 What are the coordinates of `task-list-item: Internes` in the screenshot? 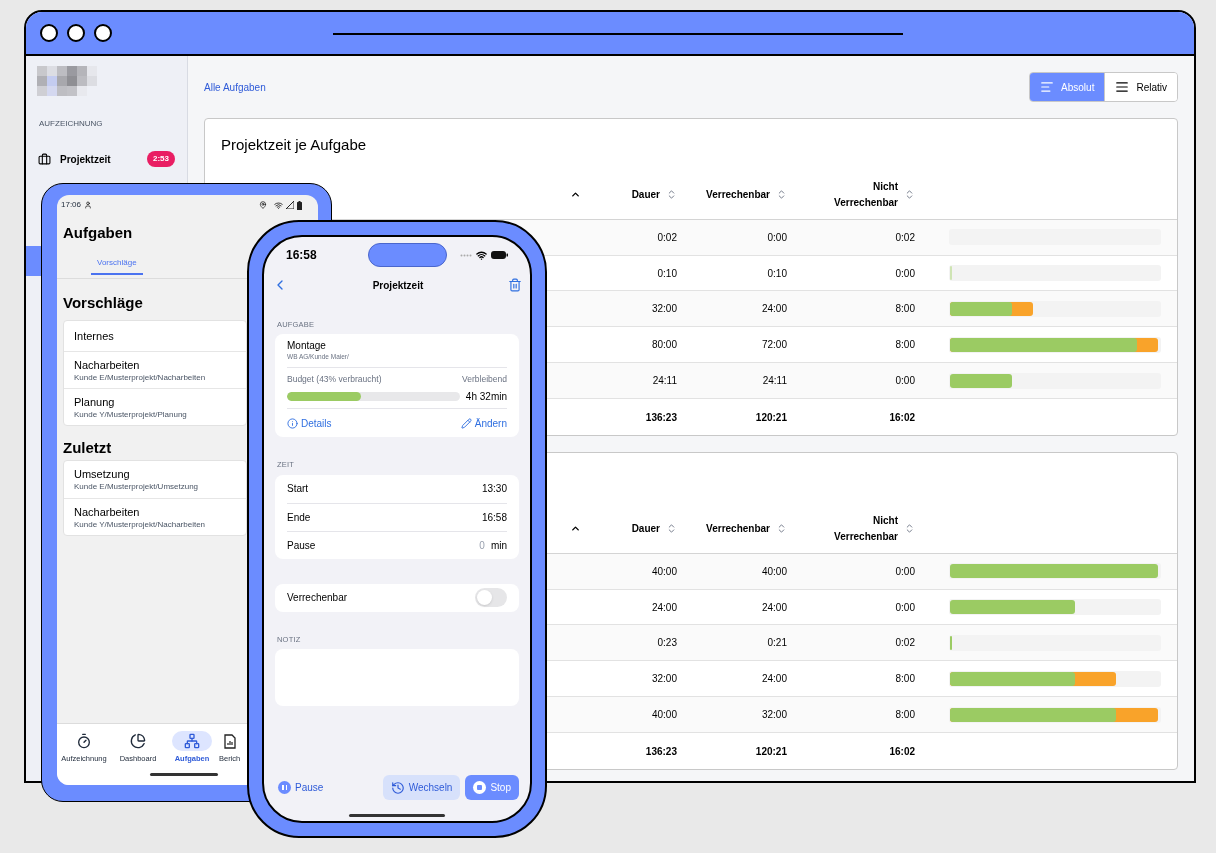 It's located at (155, 336).